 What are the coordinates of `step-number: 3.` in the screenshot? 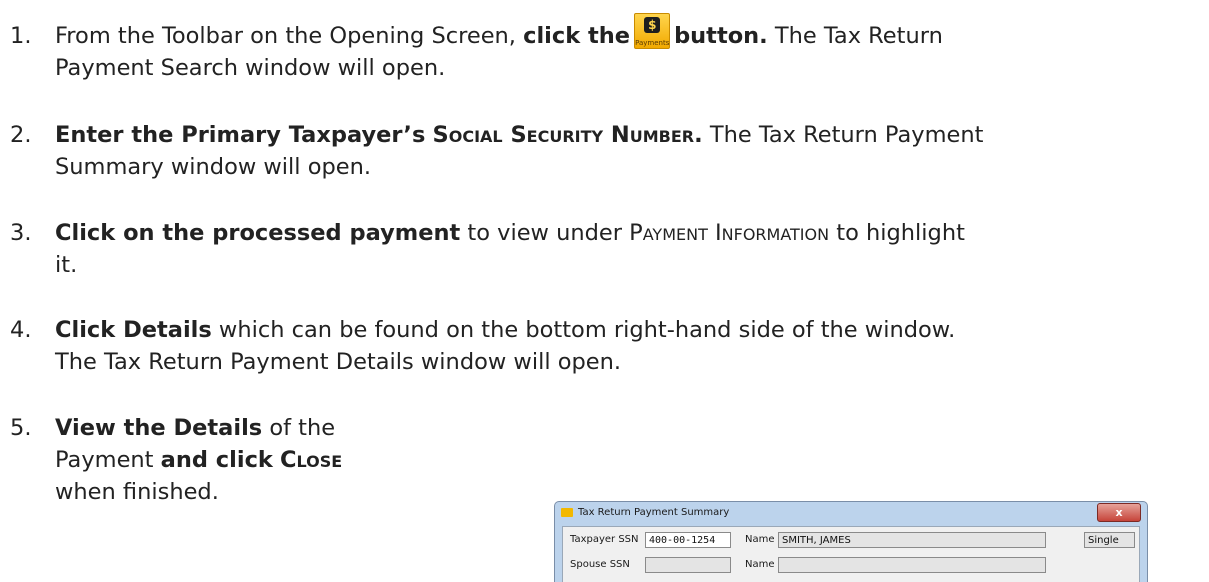 It's located at (21, 233).